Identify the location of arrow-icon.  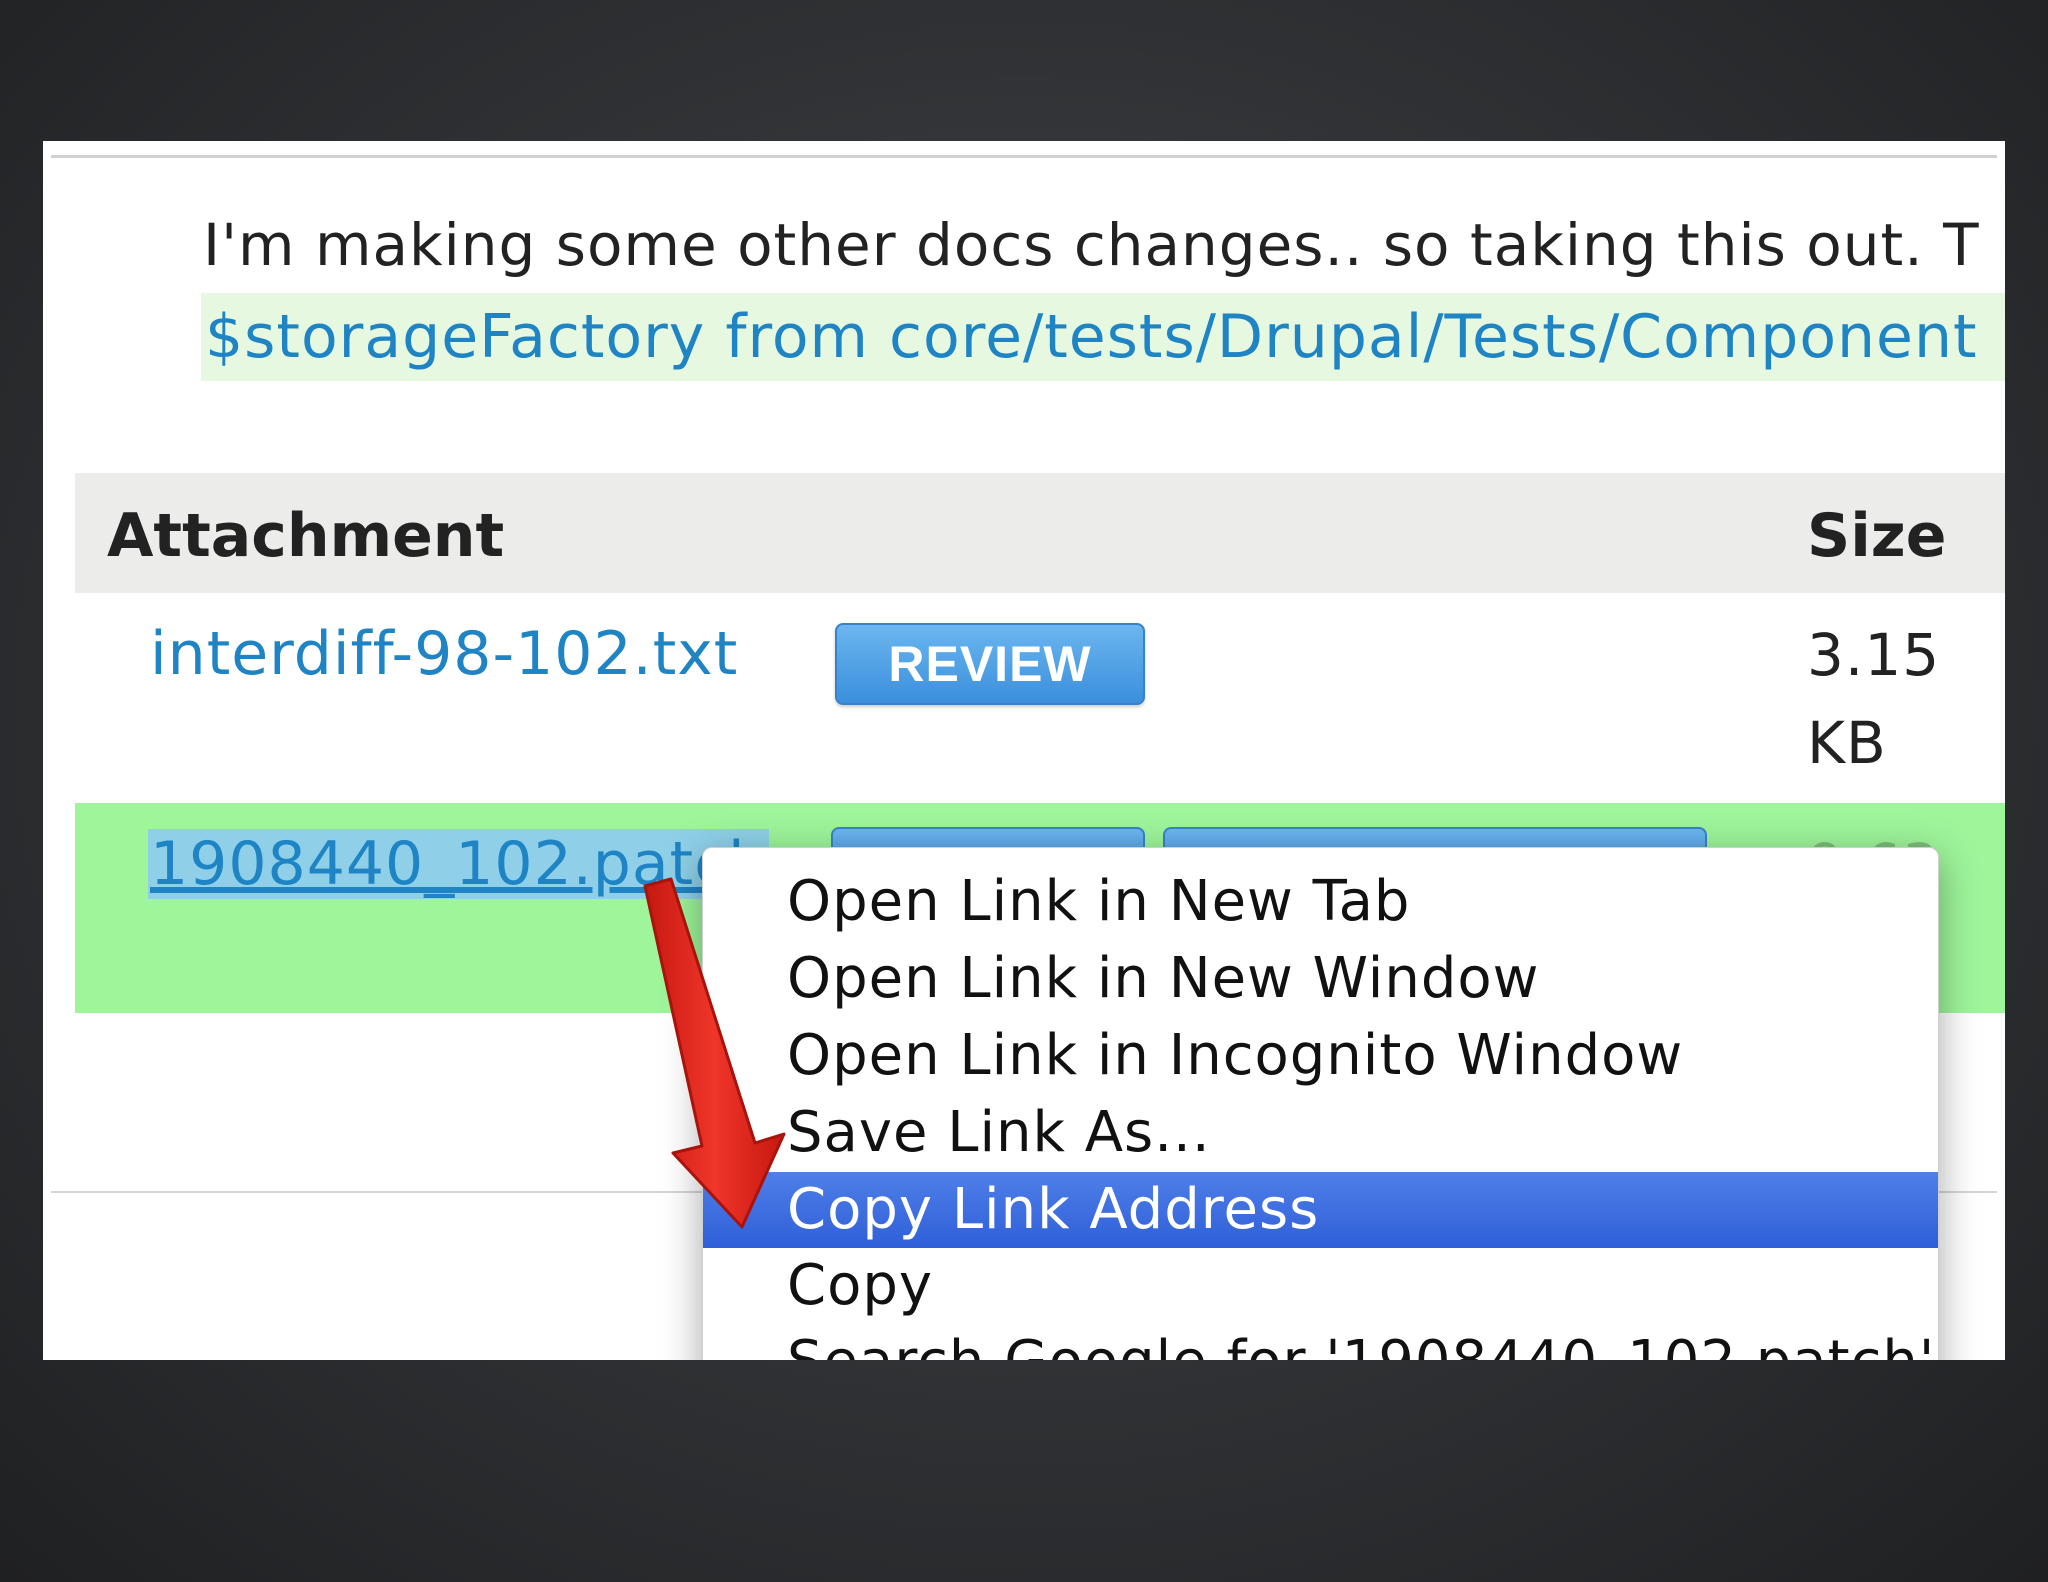
(714, 1053).